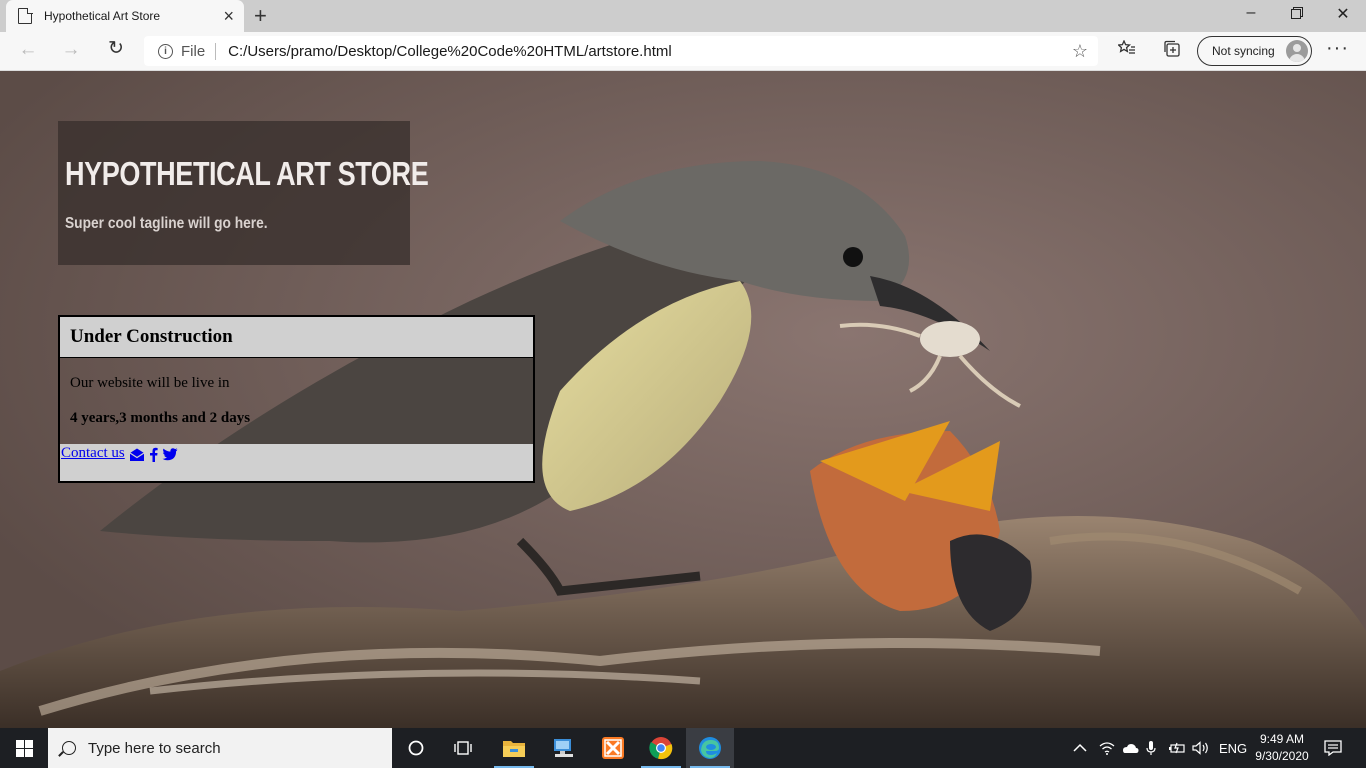 Image resolution: width=1366 pixels, height=768 pixels. What do you see at coordinates (93, 453) in the screenshot?
I see `contact-us-link: Contact us` at bounding box center [93, 453].